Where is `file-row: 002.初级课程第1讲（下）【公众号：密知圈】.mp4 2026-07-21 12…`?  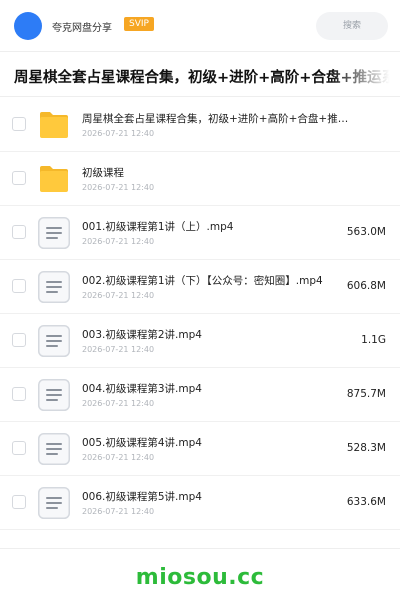 file-row: 002.初级课程第1讲（下）【公众号：密知圈】.mp4 2026-07-21 12… is located at coordinates (200, 287).